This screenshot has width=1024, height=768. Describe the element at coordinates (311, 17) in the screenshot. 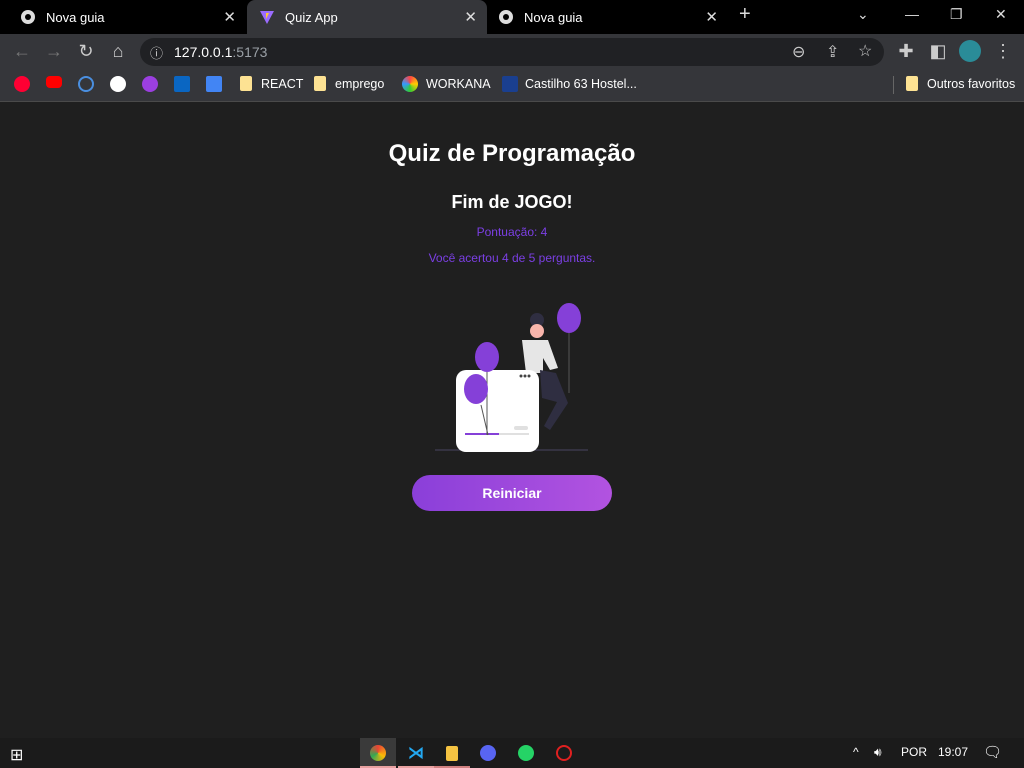

I see `tab-title: Quiz App` at that location.